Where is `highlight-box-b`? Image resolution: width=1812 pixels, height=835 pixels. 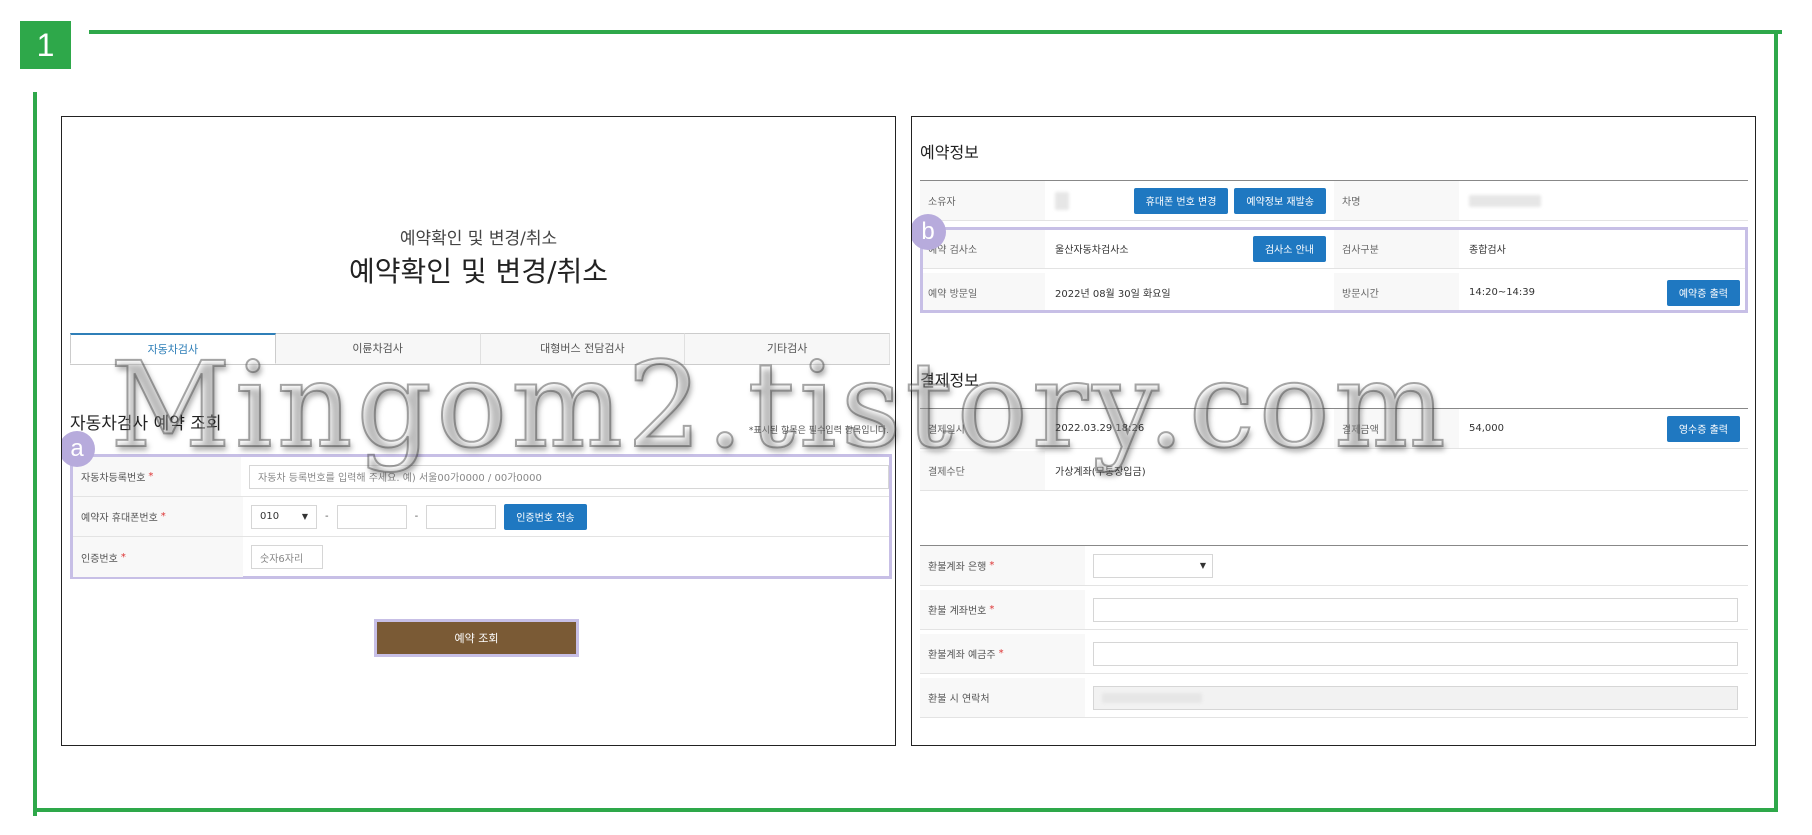 highlight-box-b is located at coordinates (1334, 270).